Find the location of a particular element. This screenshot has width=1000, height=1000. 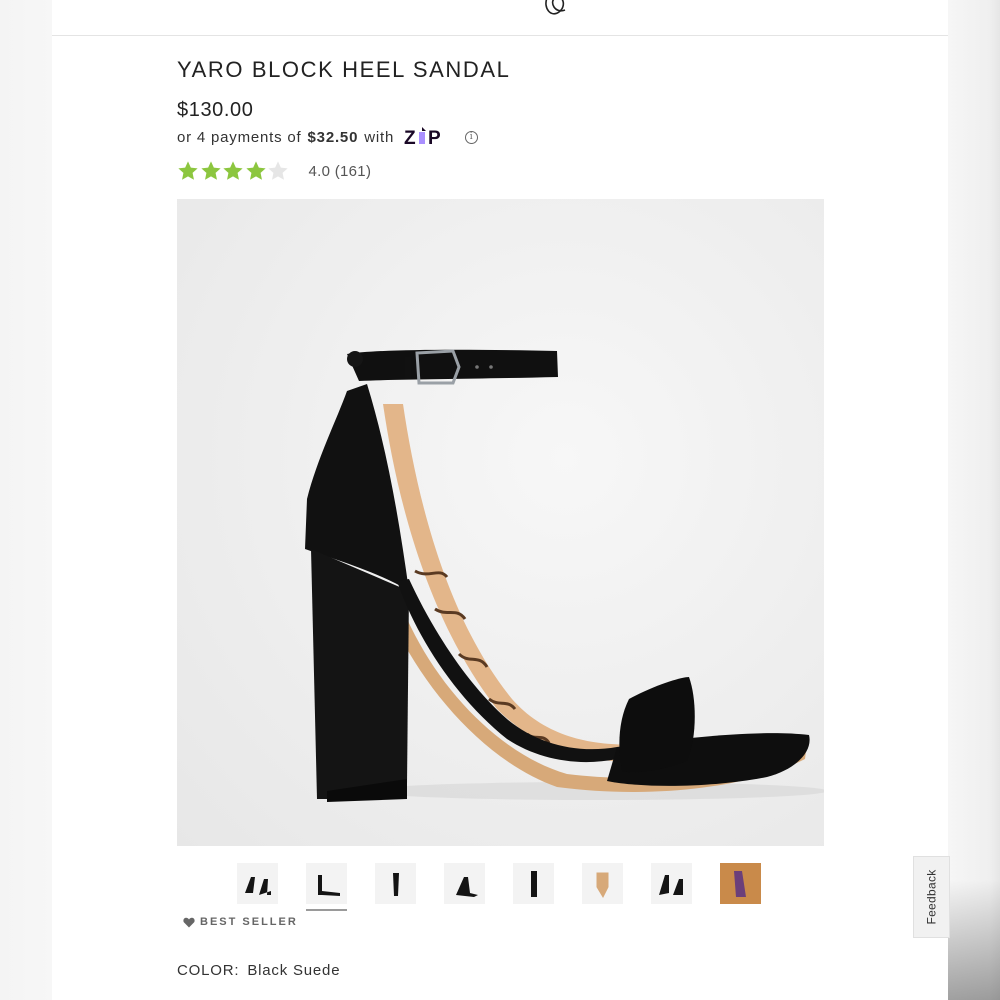

brand-logo-icon is located at coordinates (558, 10).